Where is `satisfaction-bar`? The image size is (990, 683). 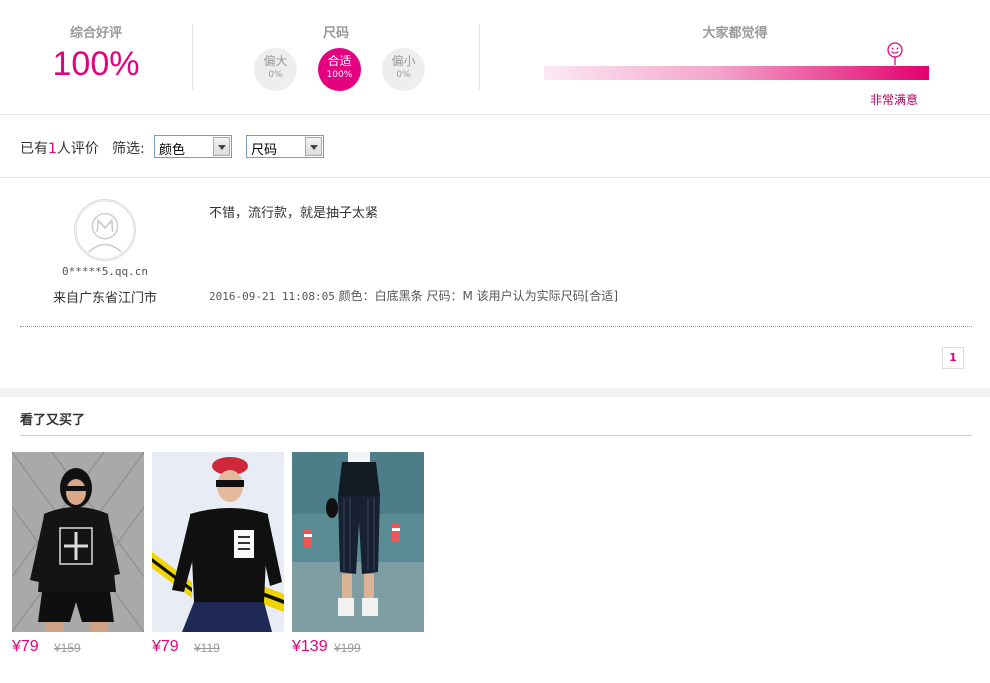
satisfaction-bar is located at coordinates (736, 73).